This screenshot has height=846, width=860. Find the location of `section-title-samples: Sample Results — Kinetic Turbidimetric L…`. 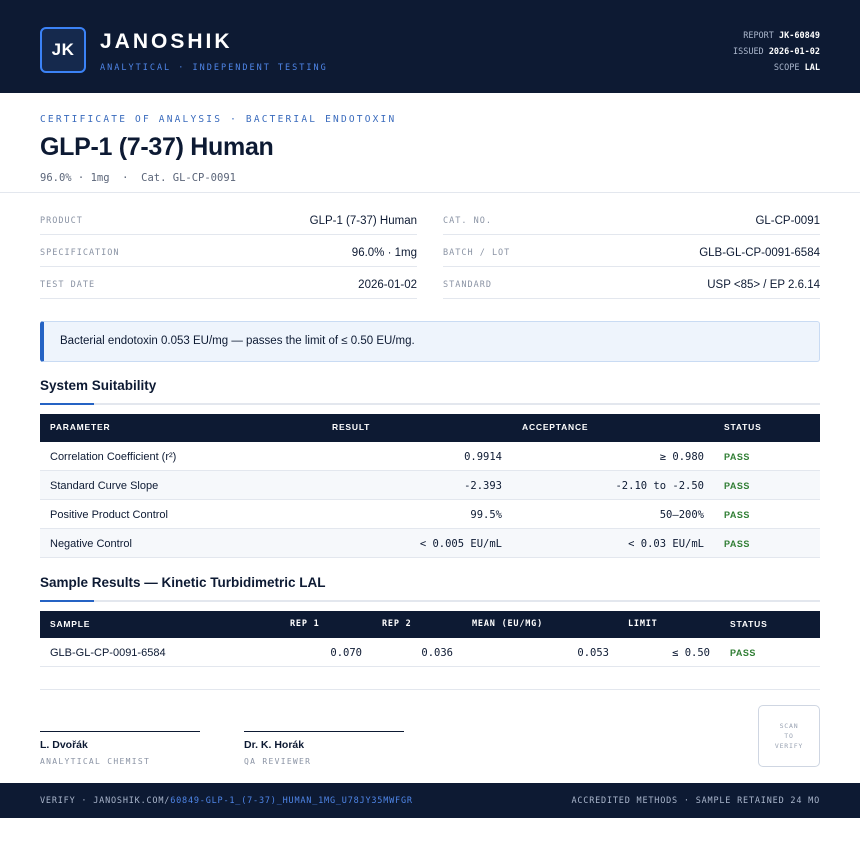

section-title-samples: Sample Results — Kinetic Turbidimetric L… is located at coordinates (183, 582).